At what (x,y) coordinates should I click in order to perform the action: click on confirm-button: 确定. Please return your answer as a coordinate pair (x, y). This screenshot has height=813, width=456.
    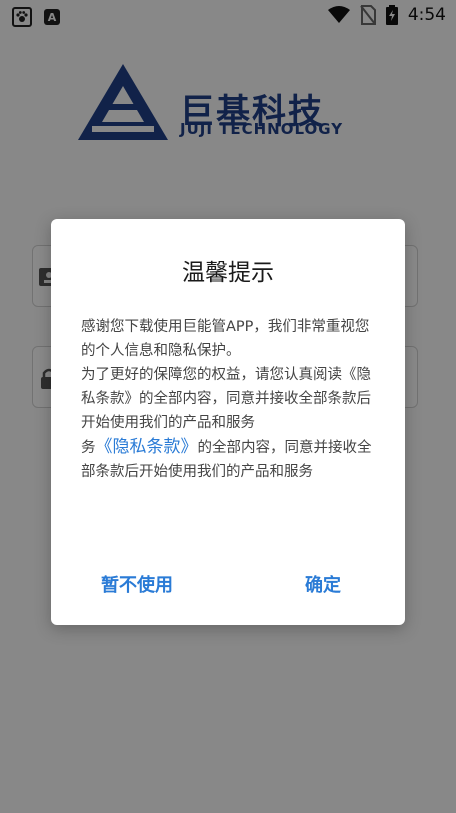
    Looking at the image, I should click on (323, 584).